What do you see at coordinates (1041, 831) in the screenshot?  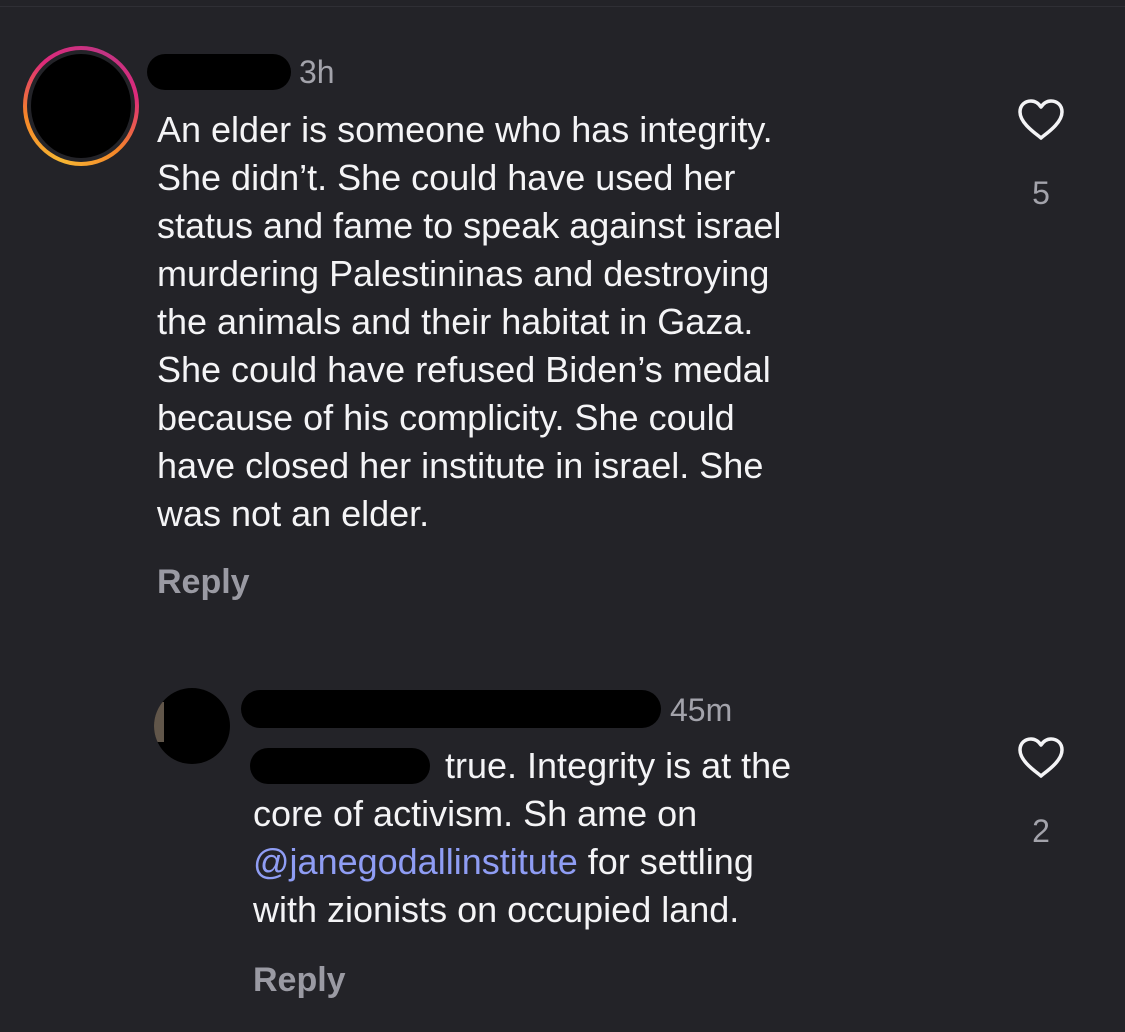 I see `like-count: 2` at bounding box center [1041, 831].